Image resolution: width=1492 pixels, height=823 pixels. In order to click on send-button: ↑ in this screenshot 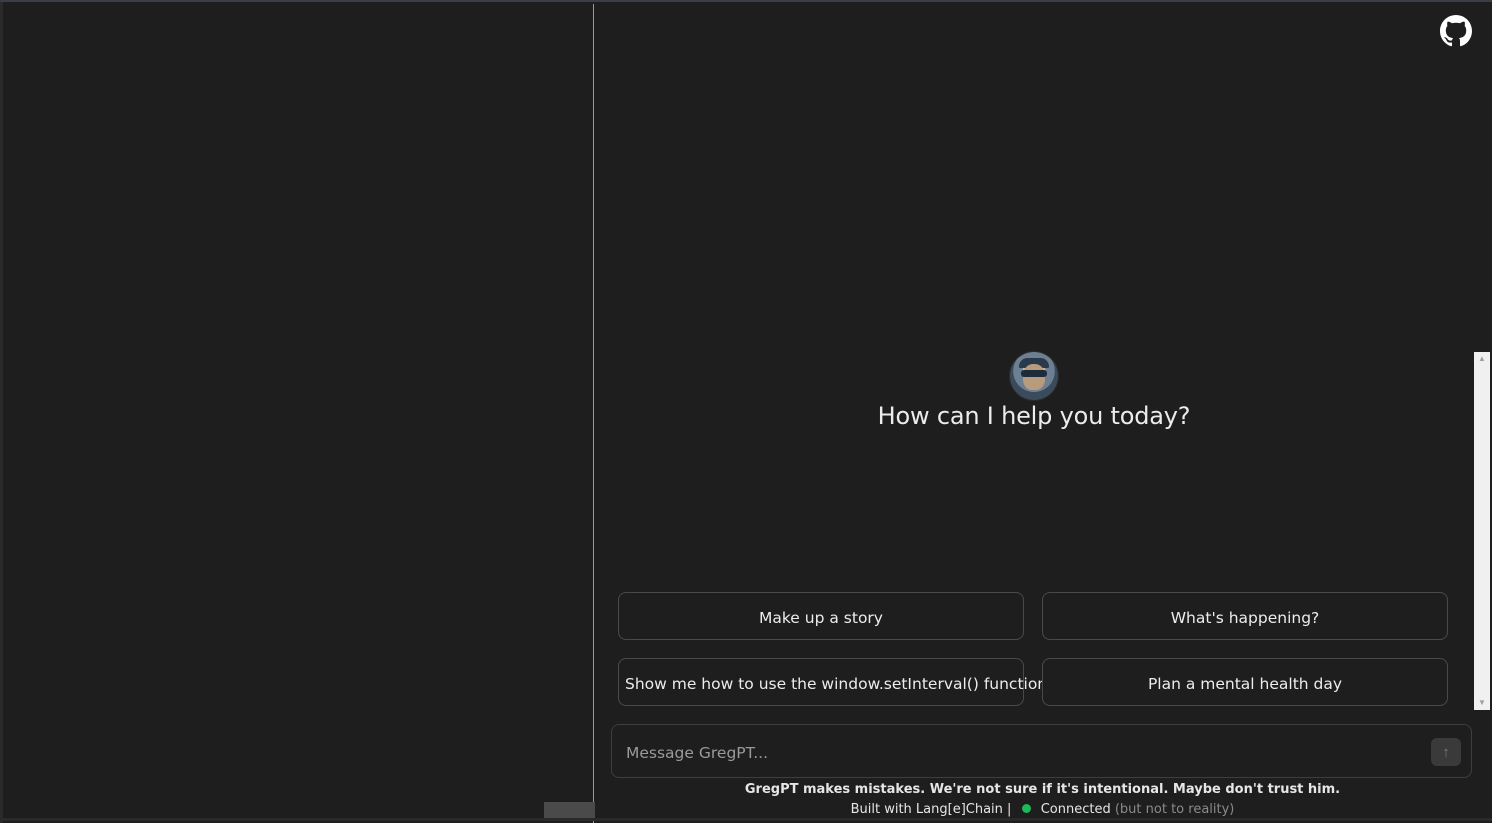, I will do `click(1446, 752)`.